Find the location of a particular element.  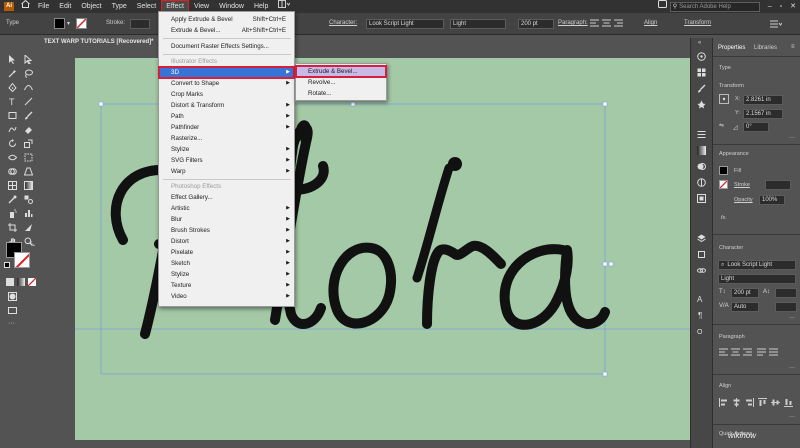

stroke-swatch is located at coordinates (81, 23).